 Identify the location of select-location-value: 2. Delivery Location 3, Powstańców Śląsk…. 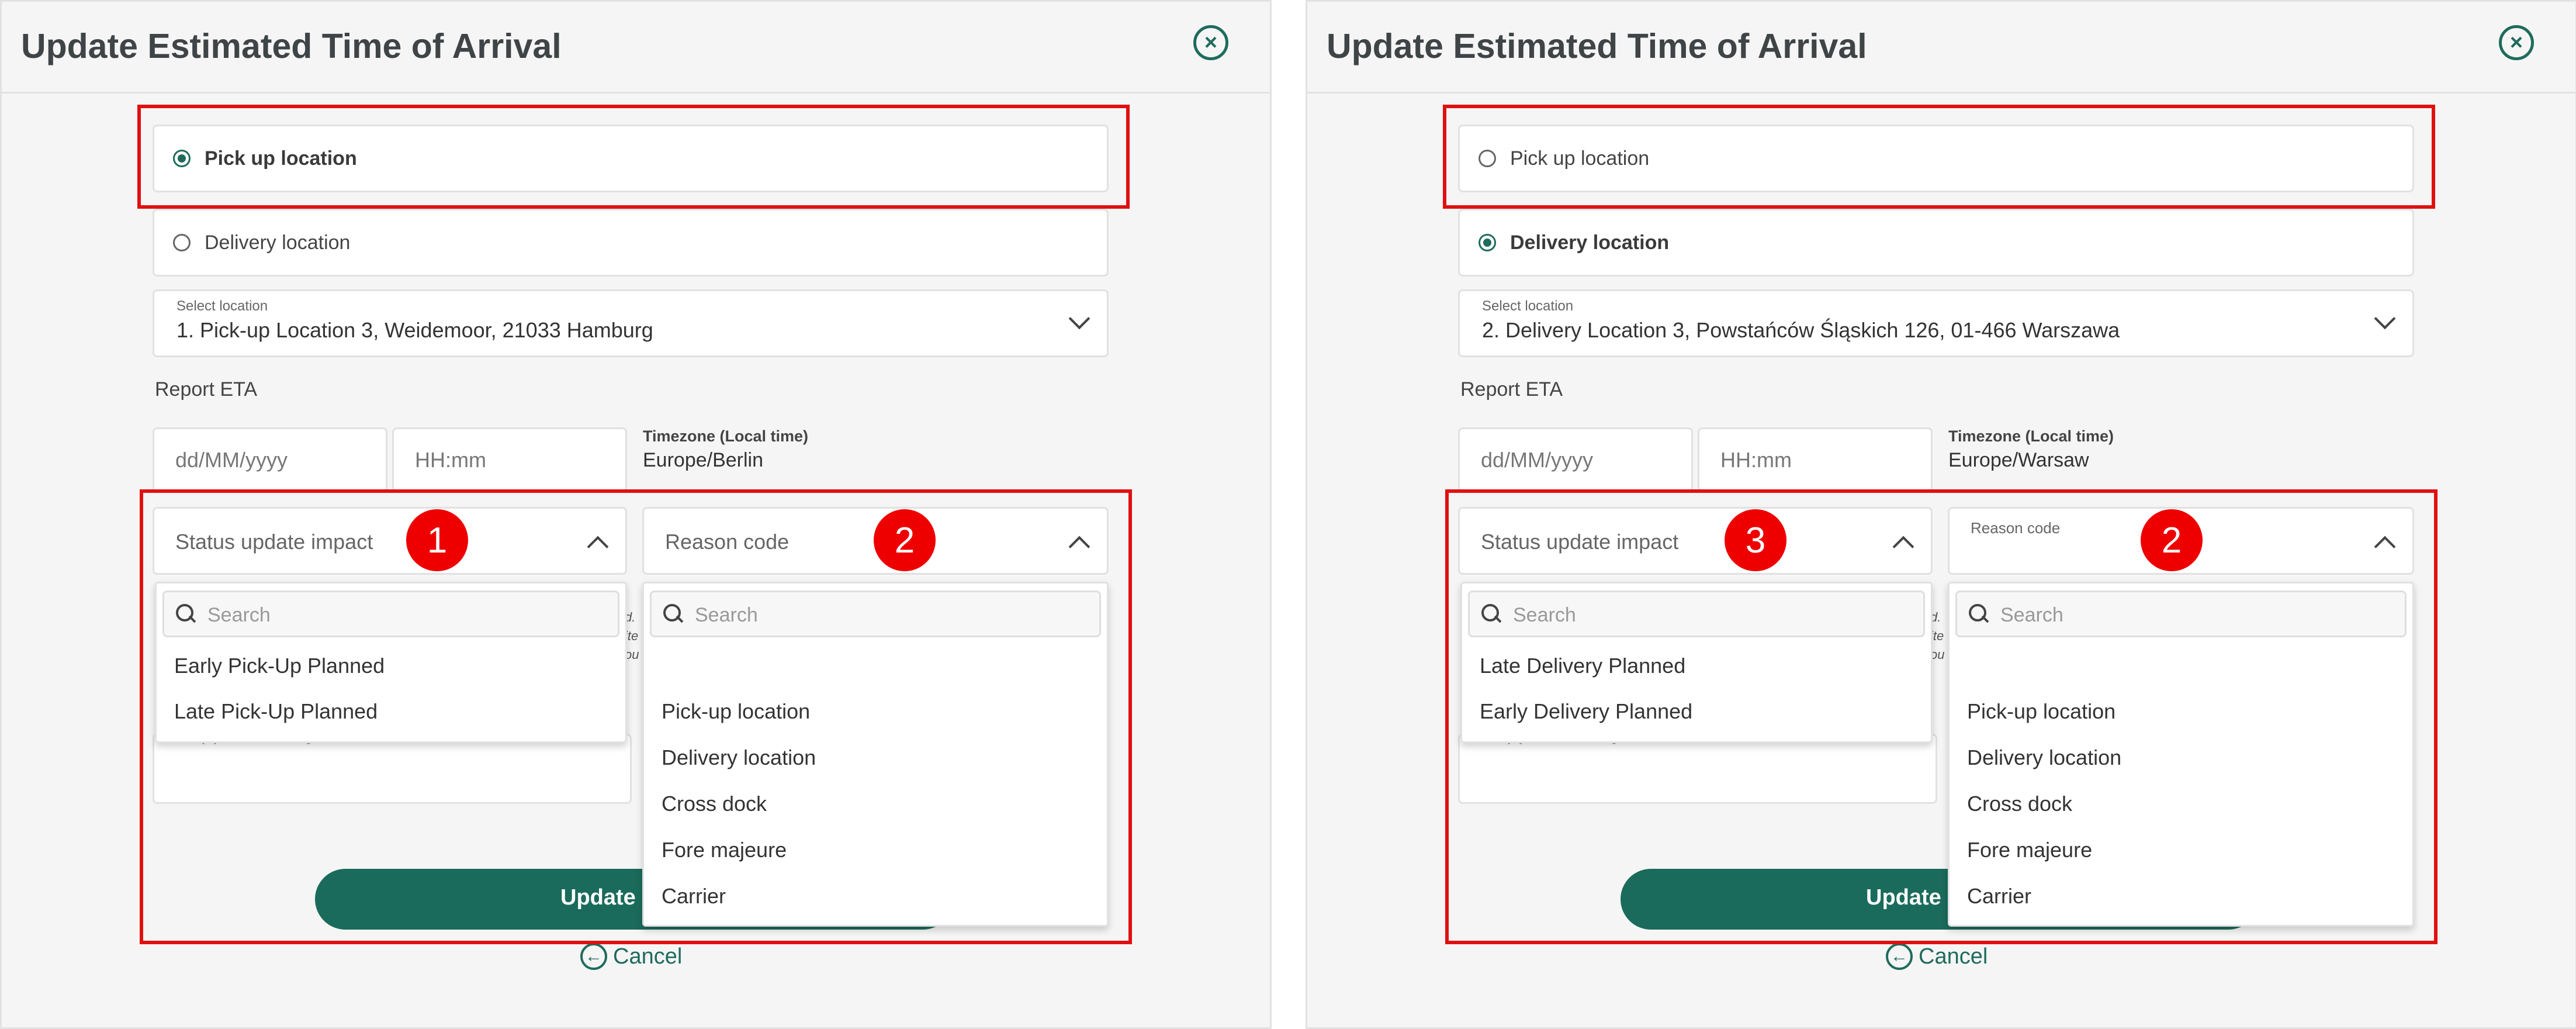
(1801, 330).